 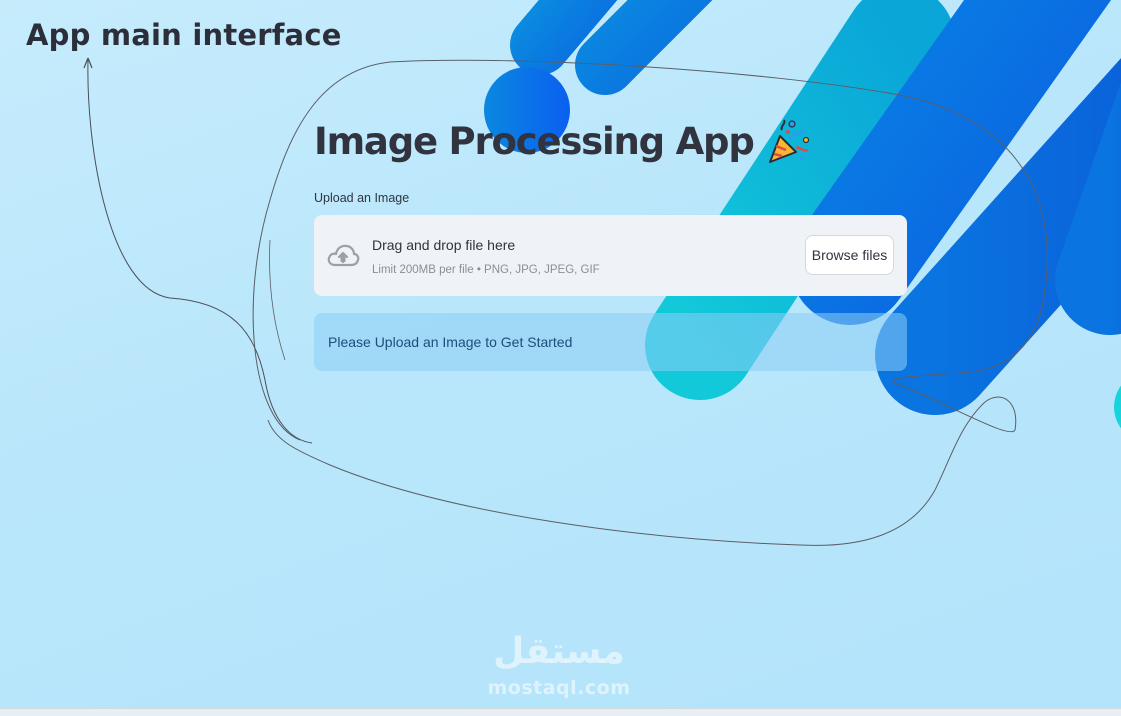 What do you see at coordinates (343, 256) in the screenshot?
I see `cloud-upload-icon` at bounding box center [343, 256].